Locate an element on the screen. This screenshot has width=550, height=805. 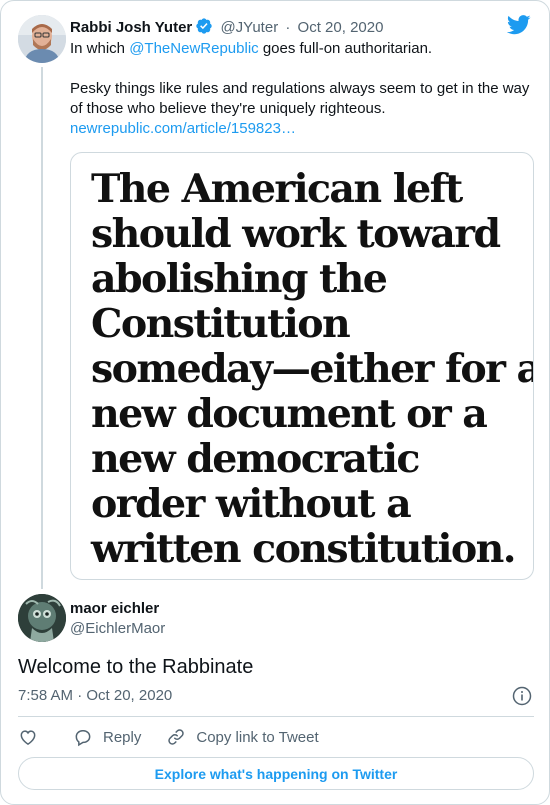
divider is located at coordinates (276, 716).